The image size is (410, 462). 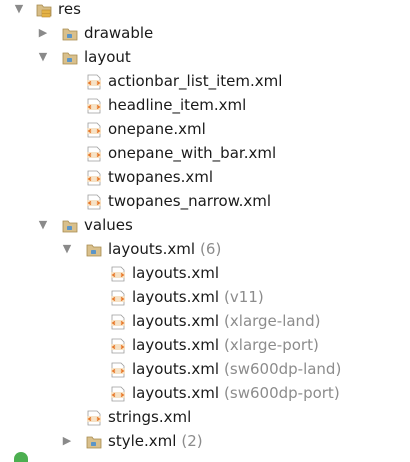 I want to click on file-label: strings.xml, so click(x=150, y=417).